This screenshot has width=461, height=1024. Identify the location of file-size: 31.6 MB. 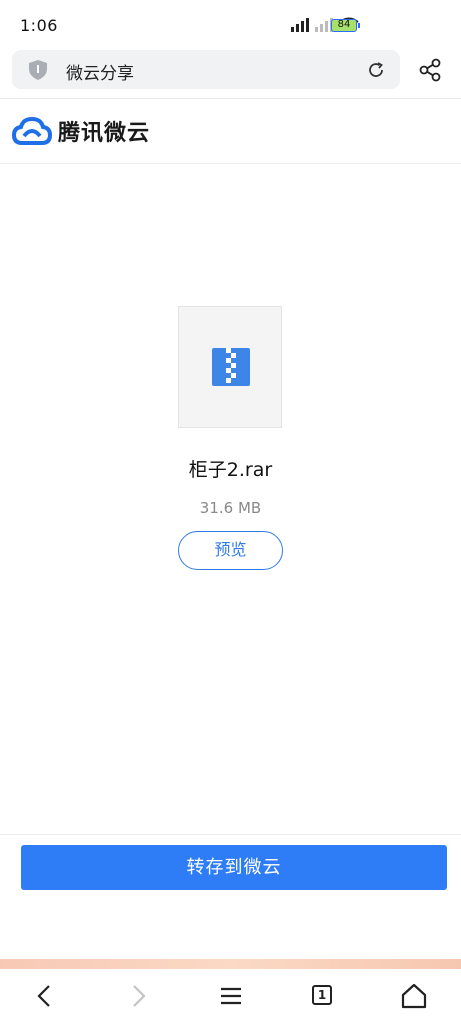
(230, 508).